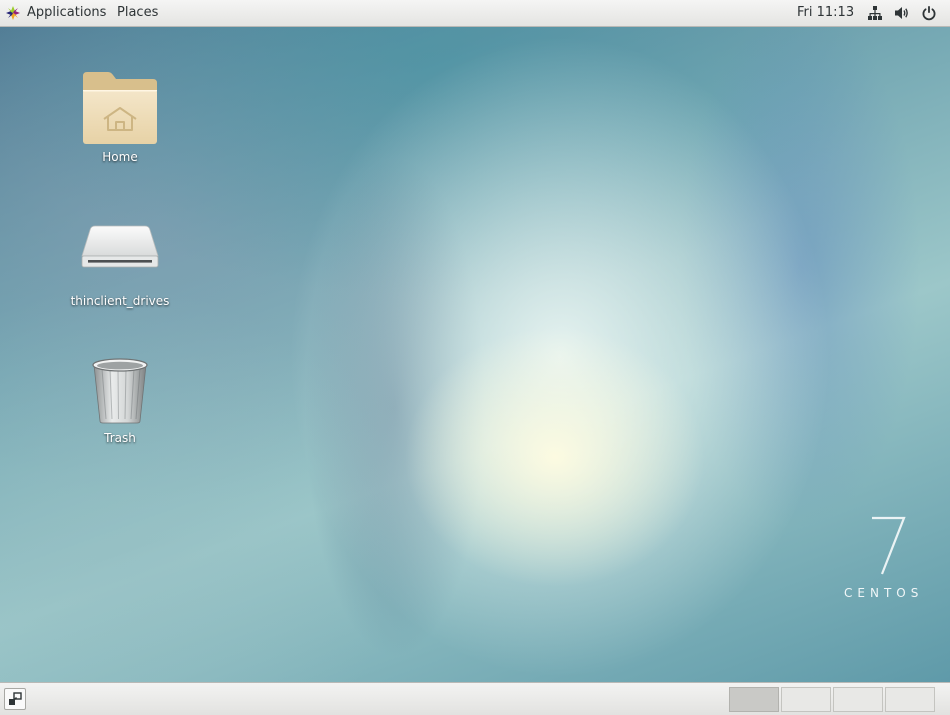 Image resolution: width=950 pixels, height=715 pixels. What do you see at coordinates (875, 13) in the screenshot?
I see `network-icon` at bounding box center [875, 13].